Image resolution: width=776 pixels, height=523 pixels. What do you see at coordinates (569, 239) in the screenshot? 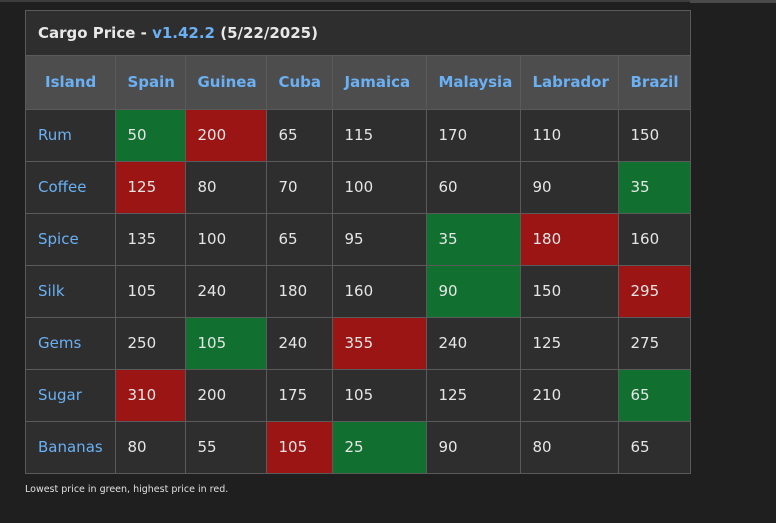
I see `price-cell-high: 180` at bounding box center [569, 239].